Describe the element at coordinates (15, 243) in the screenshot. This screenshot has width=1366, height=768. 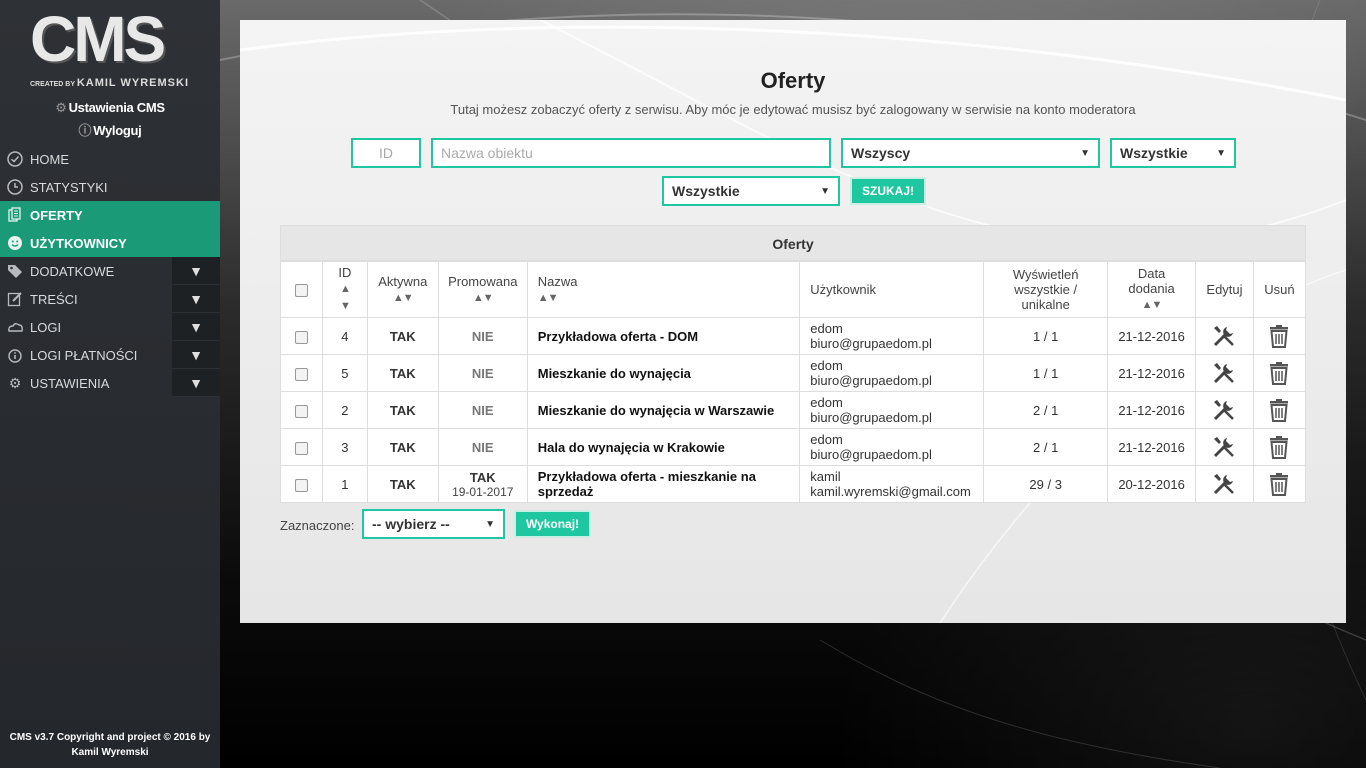
I see `user-smile-icon` at that location.